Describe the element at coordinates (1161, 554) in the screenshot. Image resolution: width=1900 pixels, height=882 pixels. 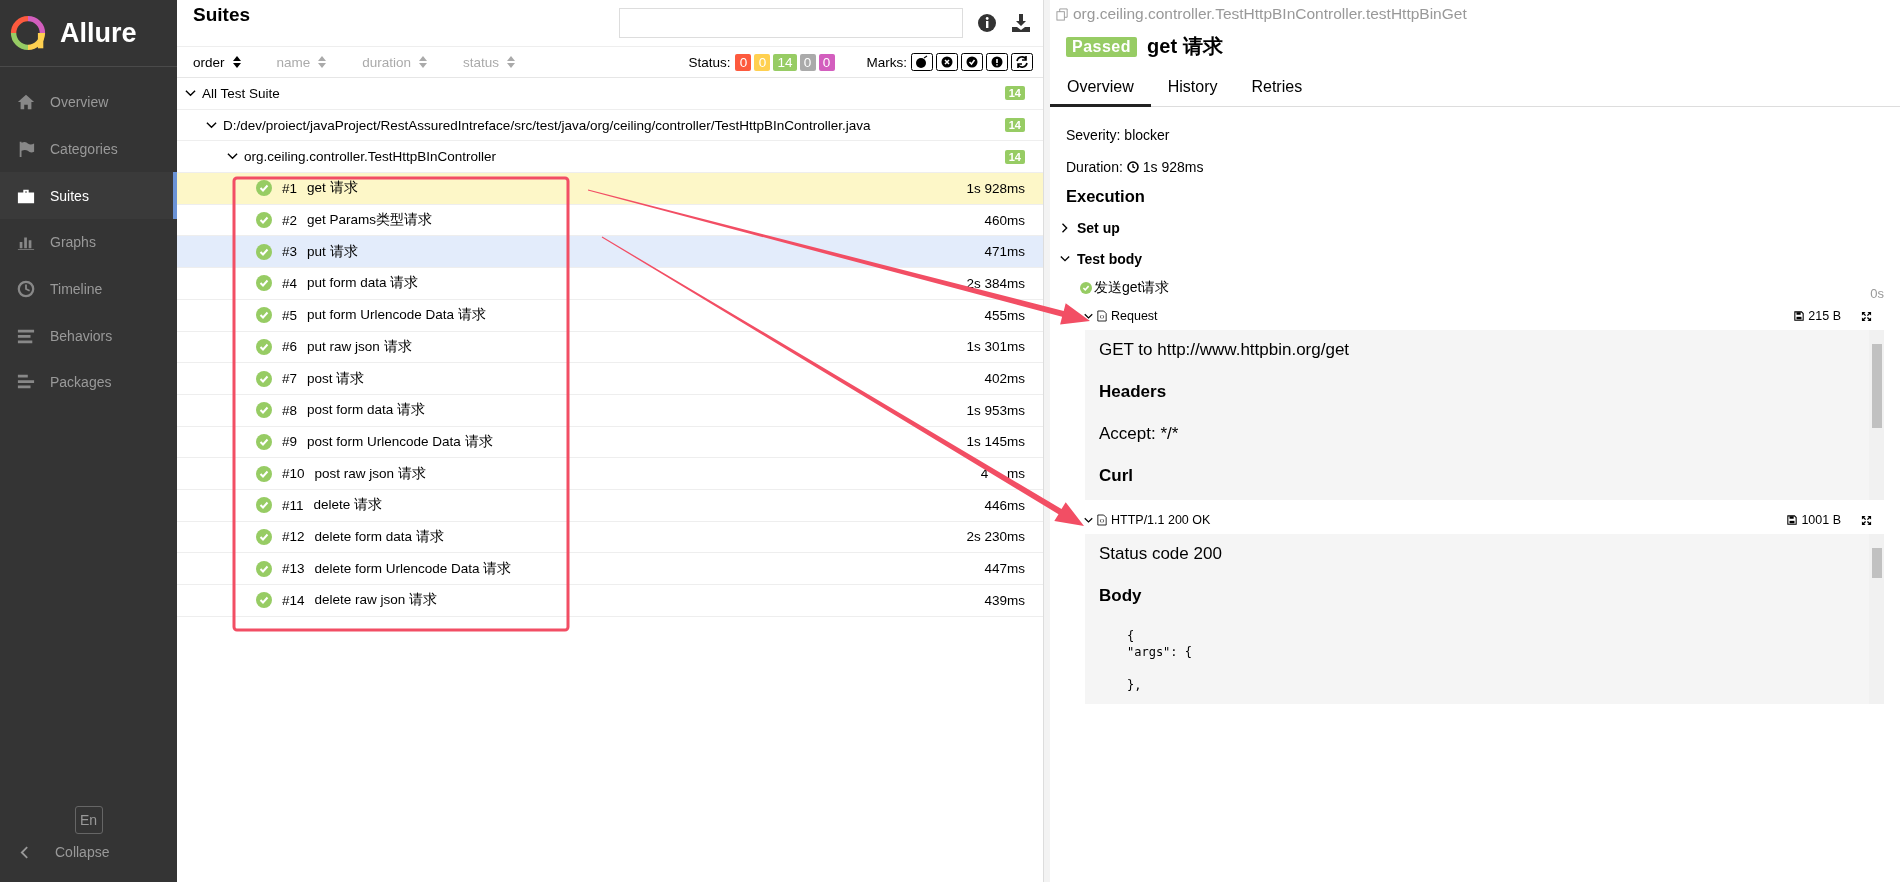
I see `attachment-text: Status code 200` at that location.